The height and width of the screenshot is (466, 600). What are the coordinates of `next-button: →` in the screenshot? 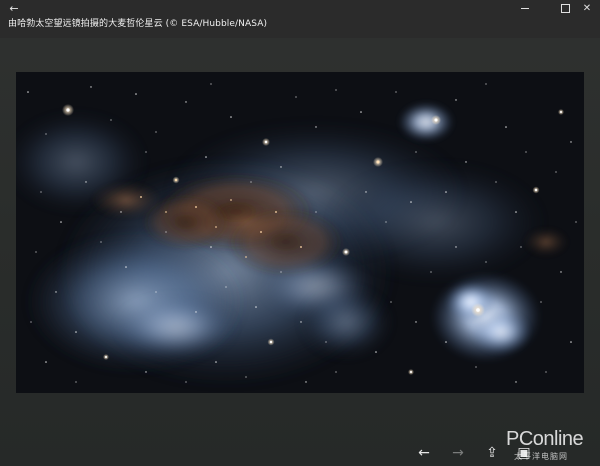 It's located at (458, 453).